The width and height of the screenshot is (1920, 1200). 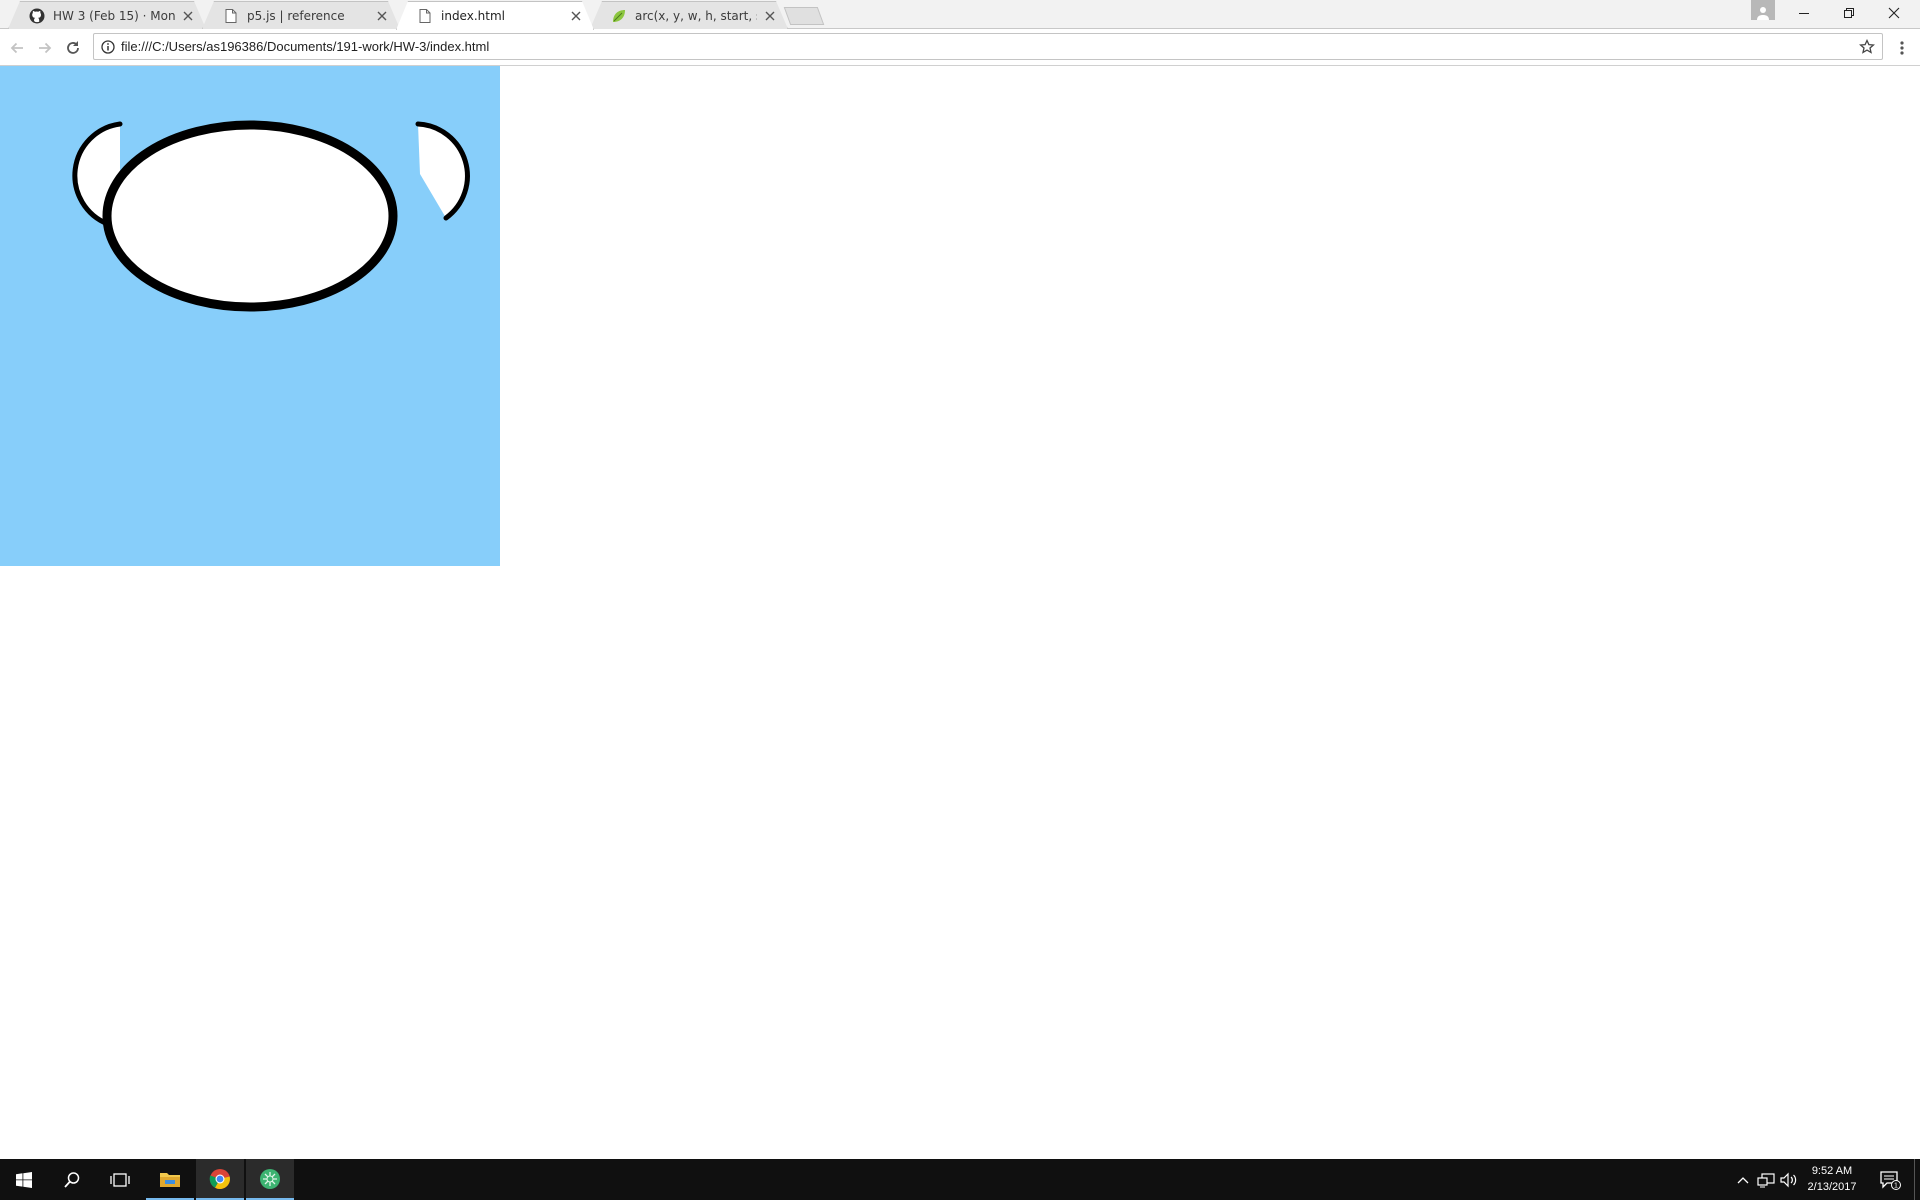 What do you see at coordinates (37, 16) in the screenshot?
I see `github-icon` at bounding box center [37, 16].